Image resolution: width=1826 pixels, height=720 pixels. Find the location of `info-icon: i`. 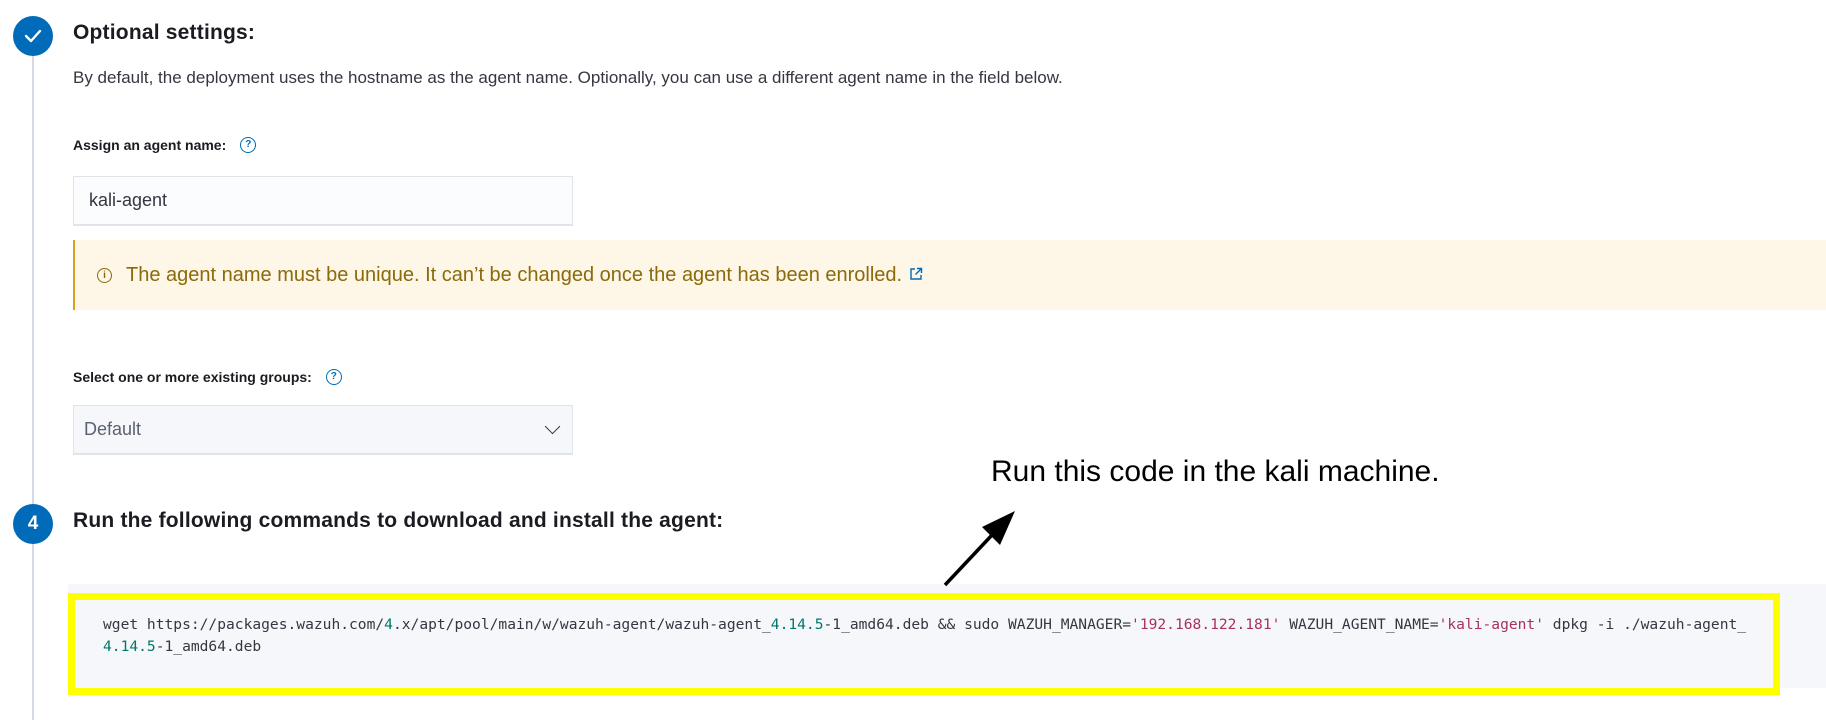

info-icon: i is located at coordinates (104, 275).